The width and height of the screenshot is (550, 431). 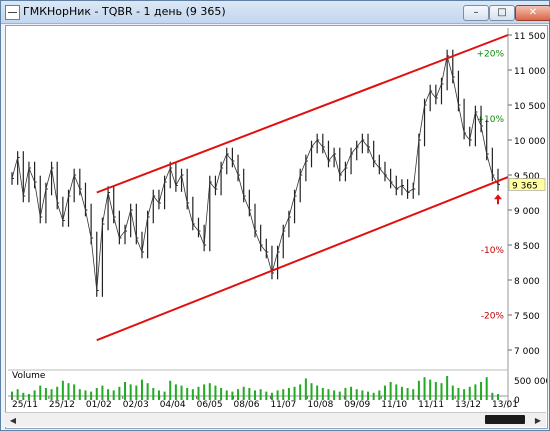 I want to click on percent-level-label: -10%, so click(x=493, y=251).